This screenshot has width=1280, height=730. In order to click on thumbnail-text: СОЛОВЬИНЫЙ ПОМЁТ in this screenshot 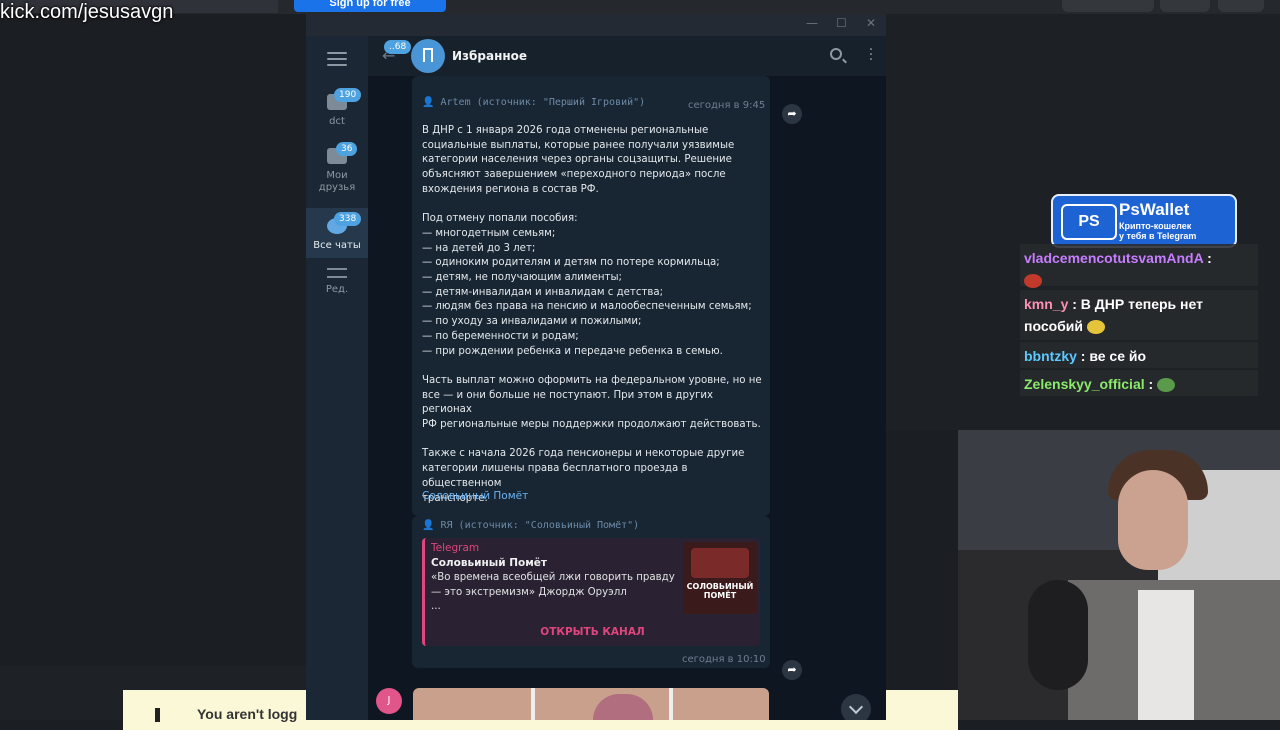, I will do `click(720, 591)`.